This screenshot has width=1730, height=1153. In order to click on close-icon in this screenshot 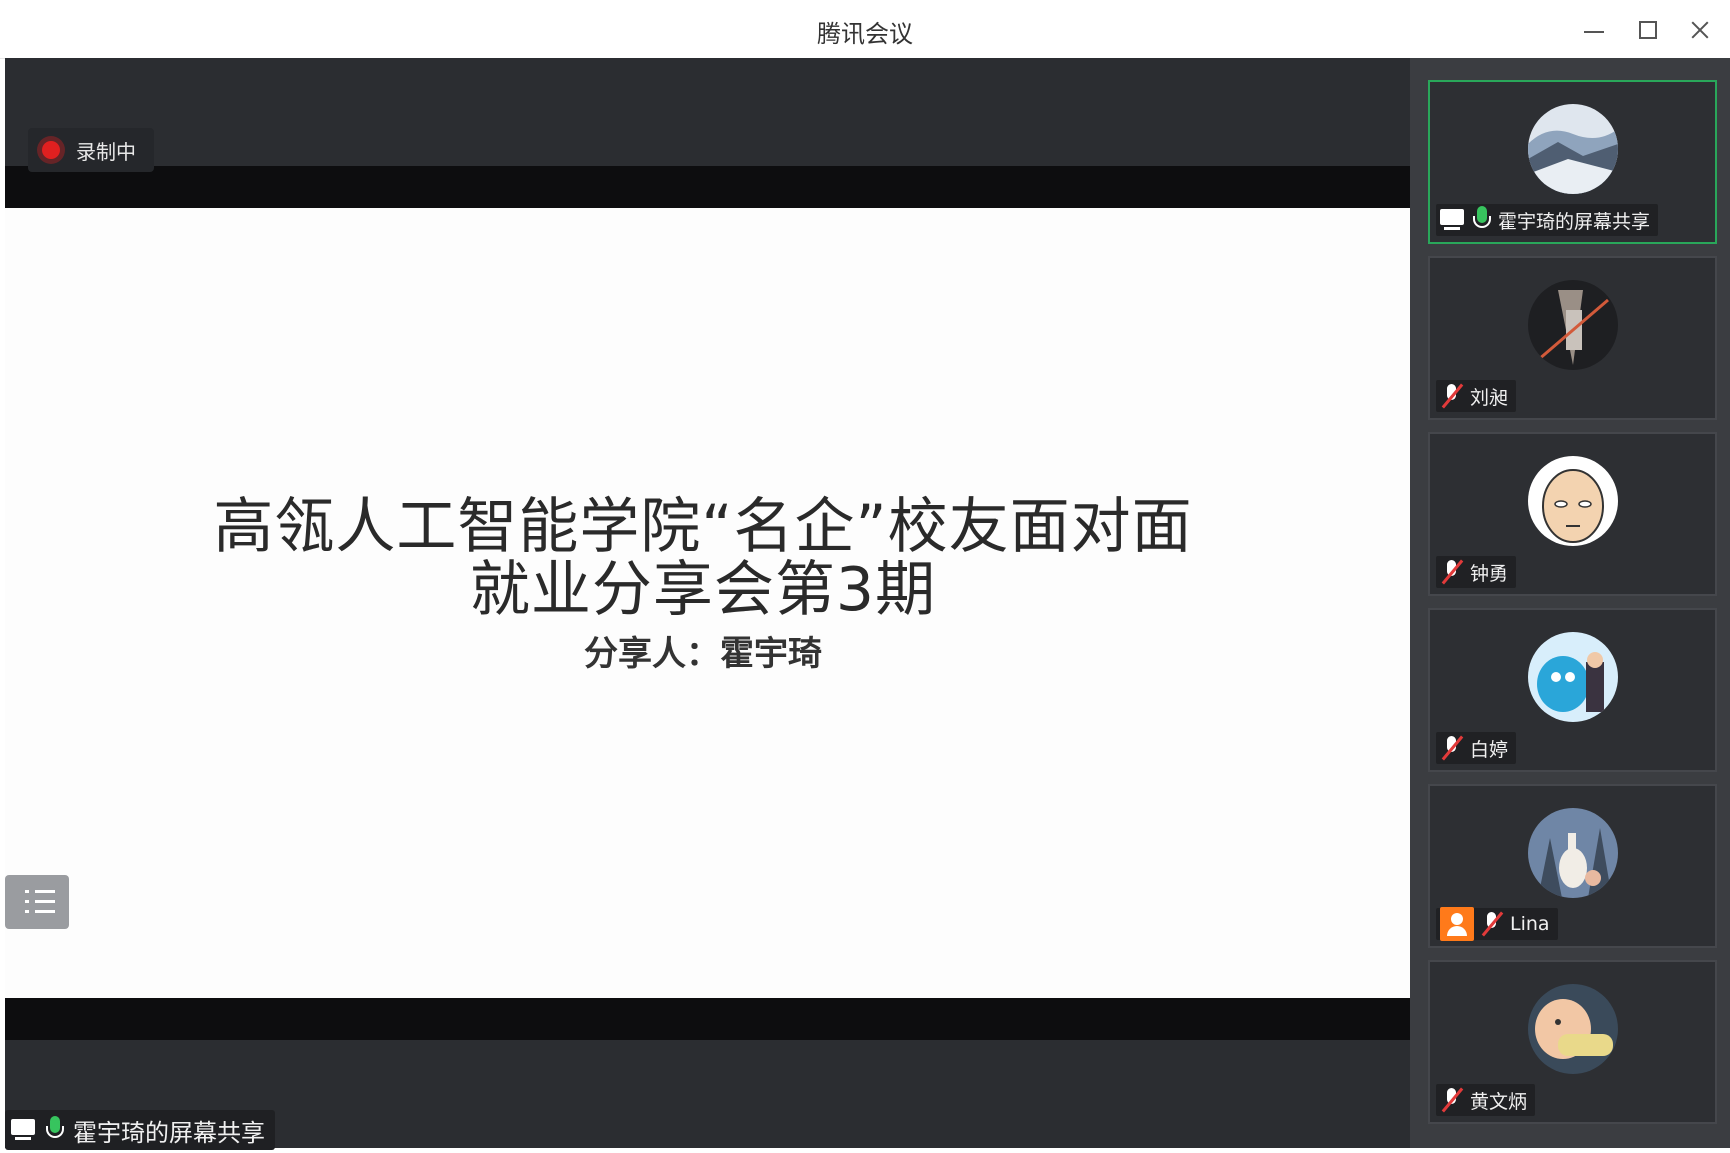, I will do `click(1700, 30)`.